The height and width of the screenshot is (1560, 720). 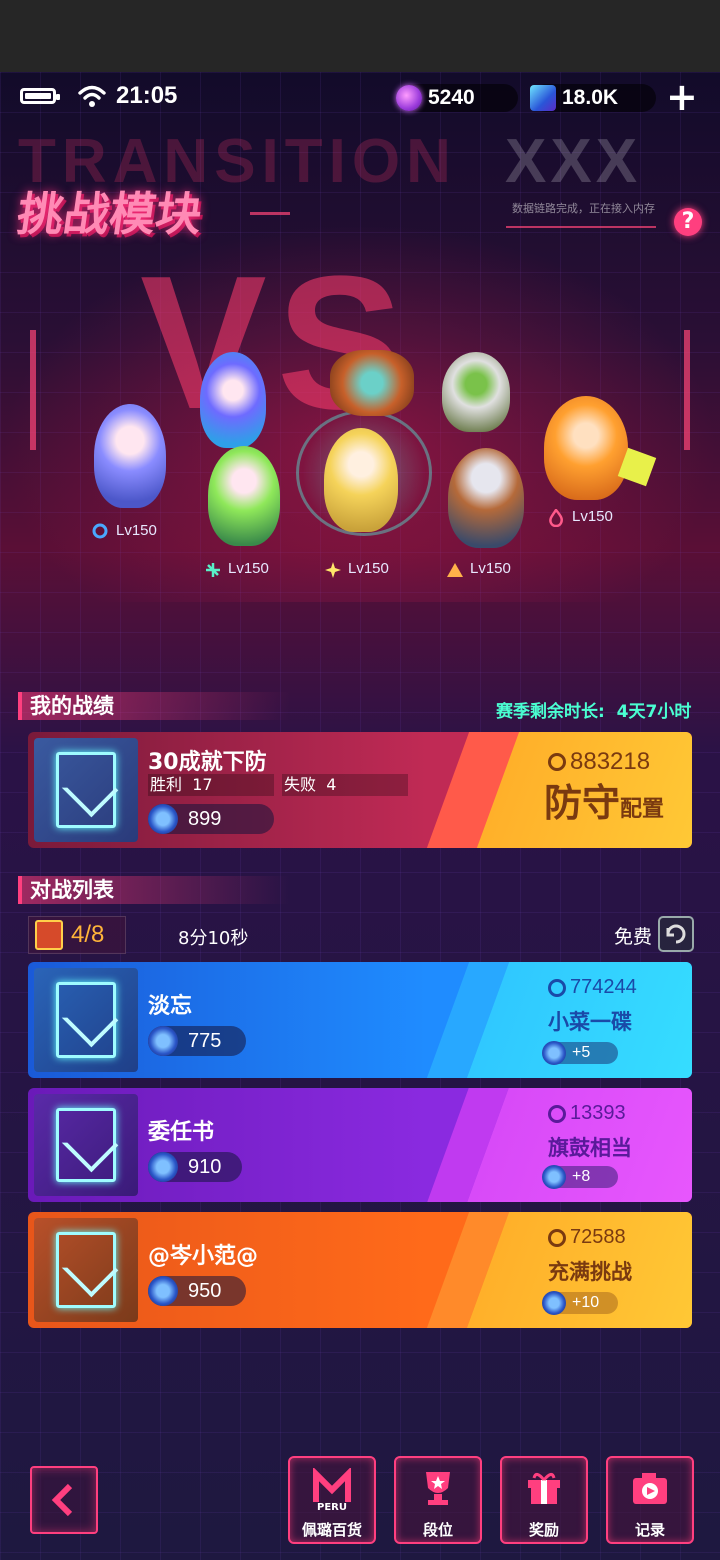 What do you see at coordinates (360, 1020) in the screenshot?
I see `opponent-card-1: 淡忘 775 774244 小菜一碟 +5` at bounding box center [360, 1020].